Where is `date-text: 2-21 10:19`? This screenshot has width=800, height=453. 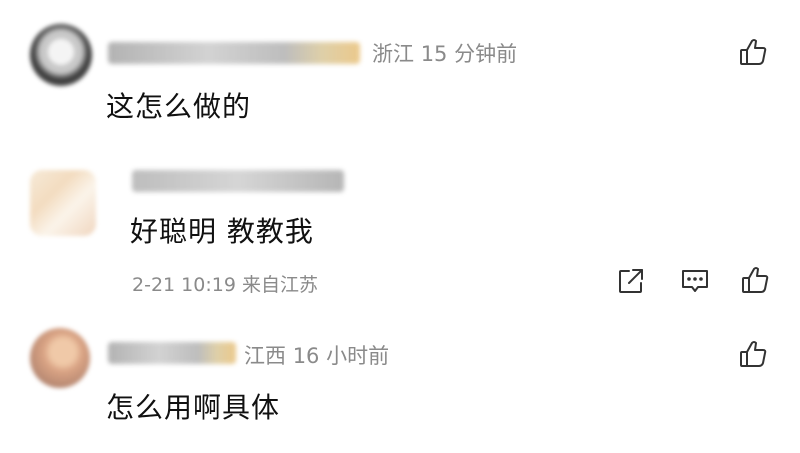 date-text: 2-21 10:19 is located at coordinates (184, 285).